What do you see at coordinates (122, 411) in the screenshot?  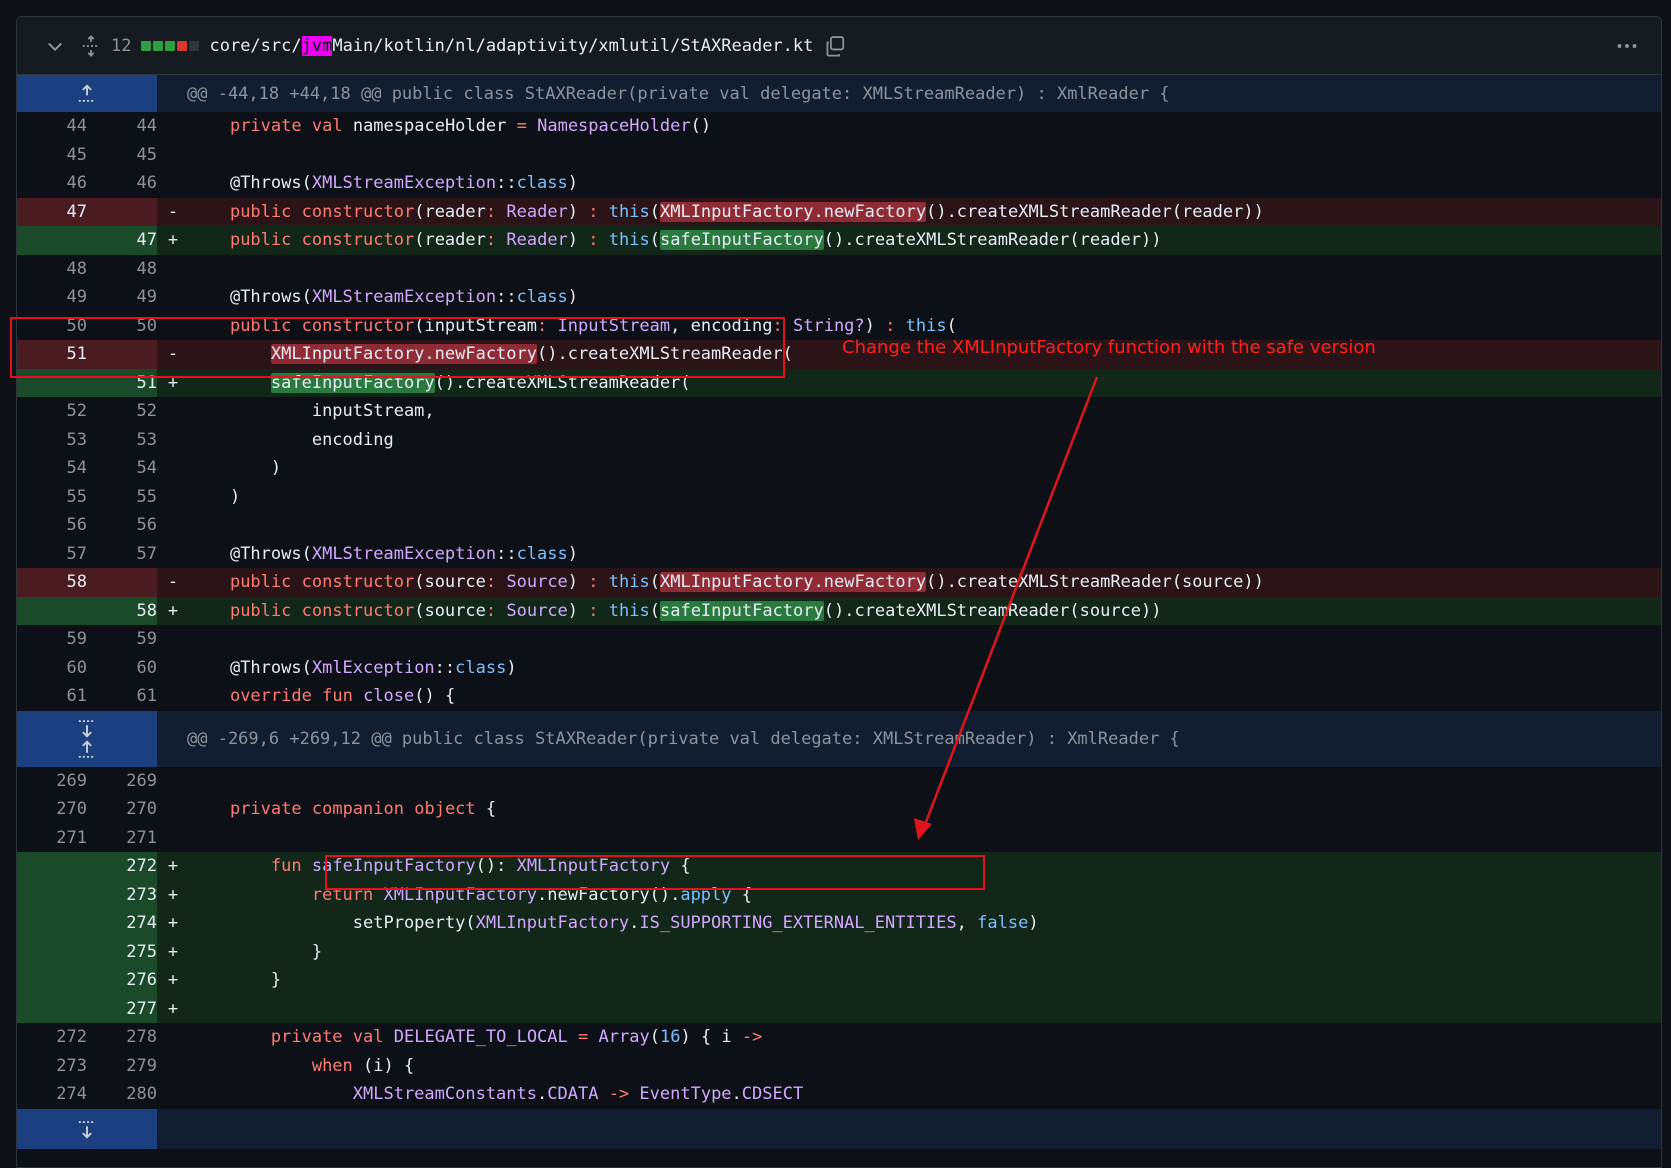 I see `new-line-number: 52` at bounding box center [122, 411].